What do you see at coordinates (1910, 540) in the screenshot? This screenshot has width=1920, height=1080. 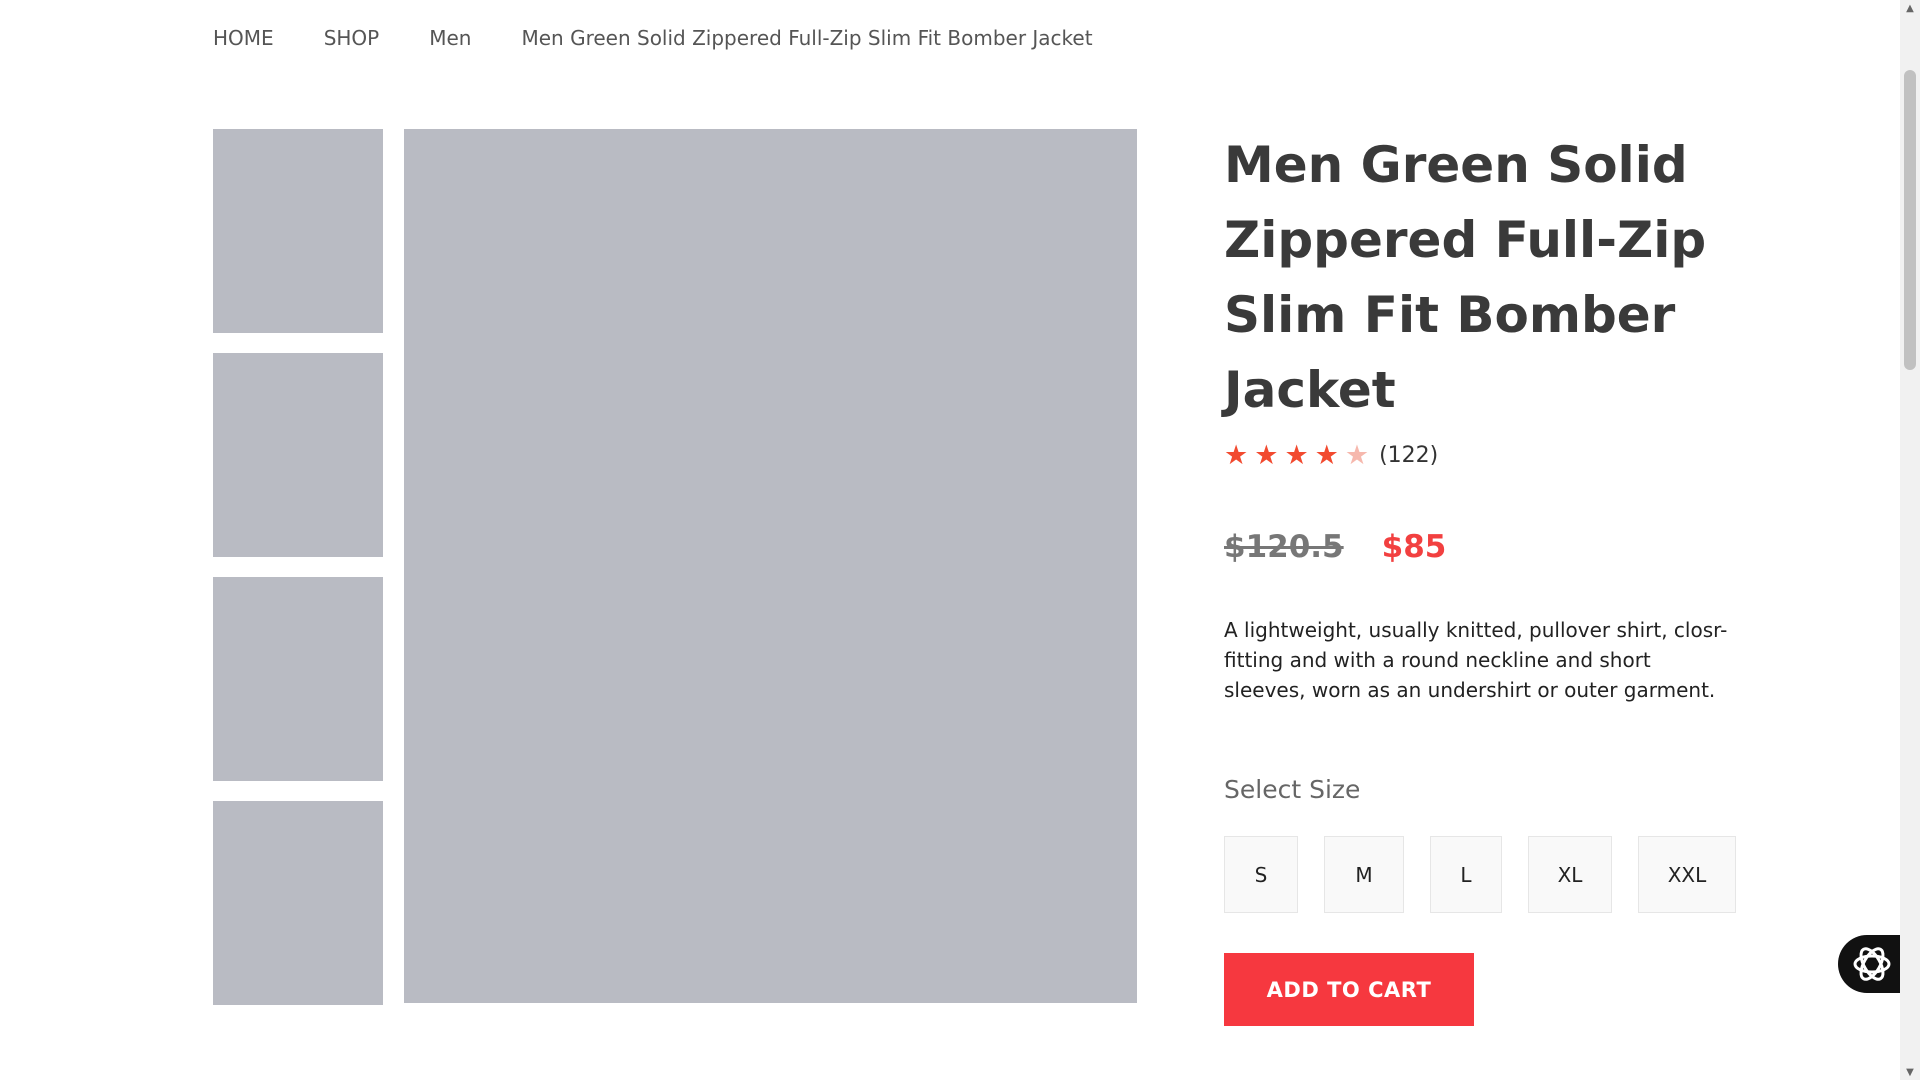 I see `vertical-scrollbar: ▲ ▼` at bounding box center [1910, 540].